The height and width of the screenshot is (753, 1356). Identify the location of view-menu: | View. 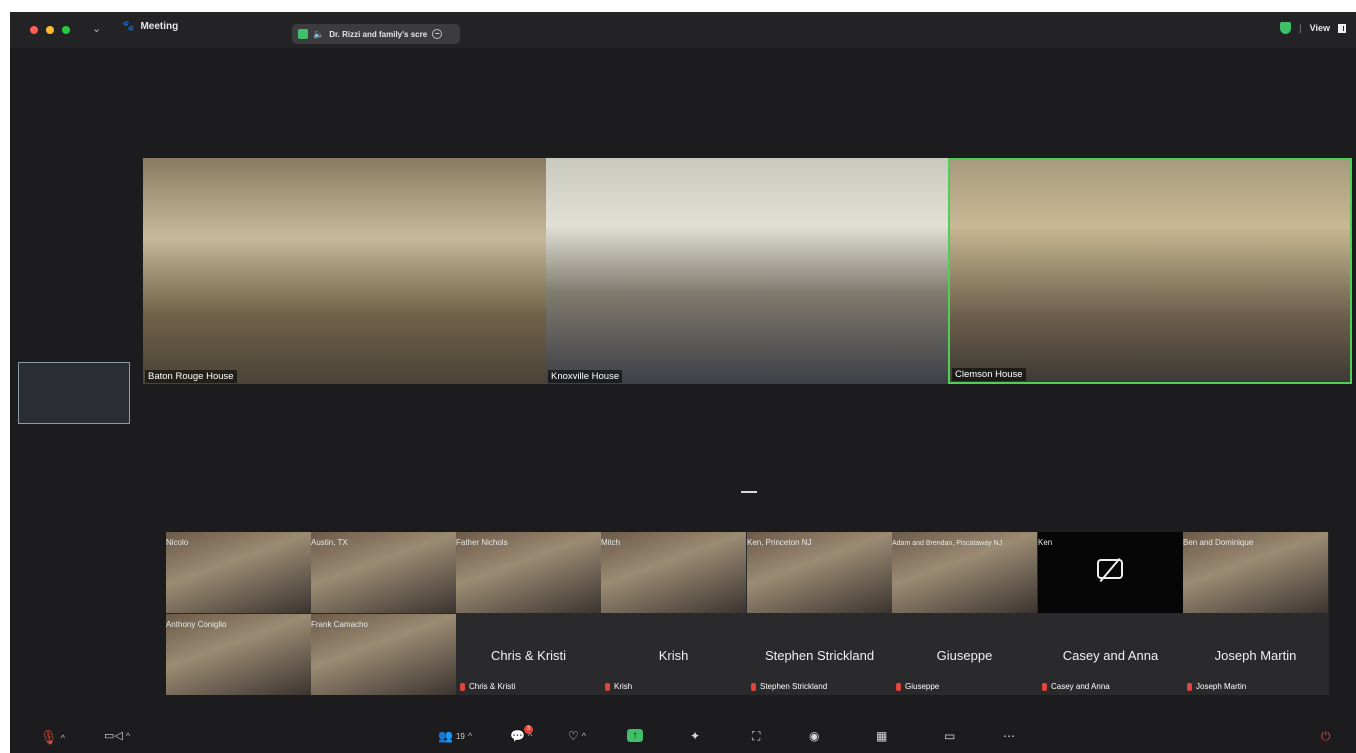
(1313, 28).